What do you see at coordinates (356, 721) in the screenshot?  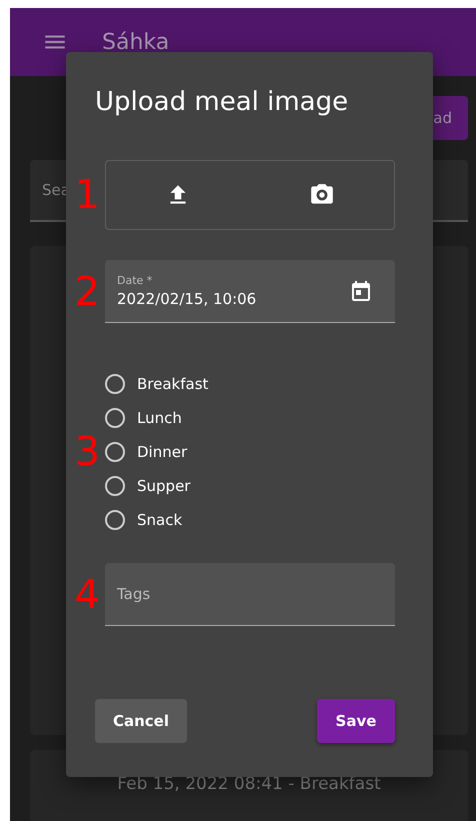 I see `save-button: Save` at bounding box center [356, 721].